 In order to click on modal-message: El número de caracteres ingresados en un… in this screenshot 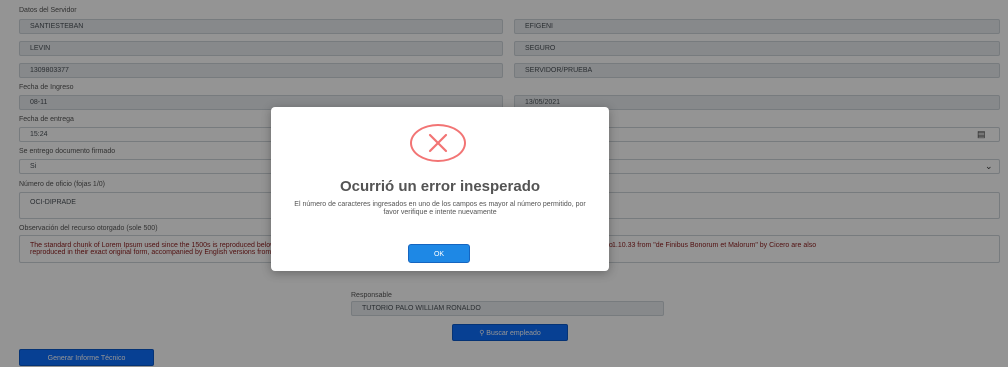, I will do `click(440, 208)`.